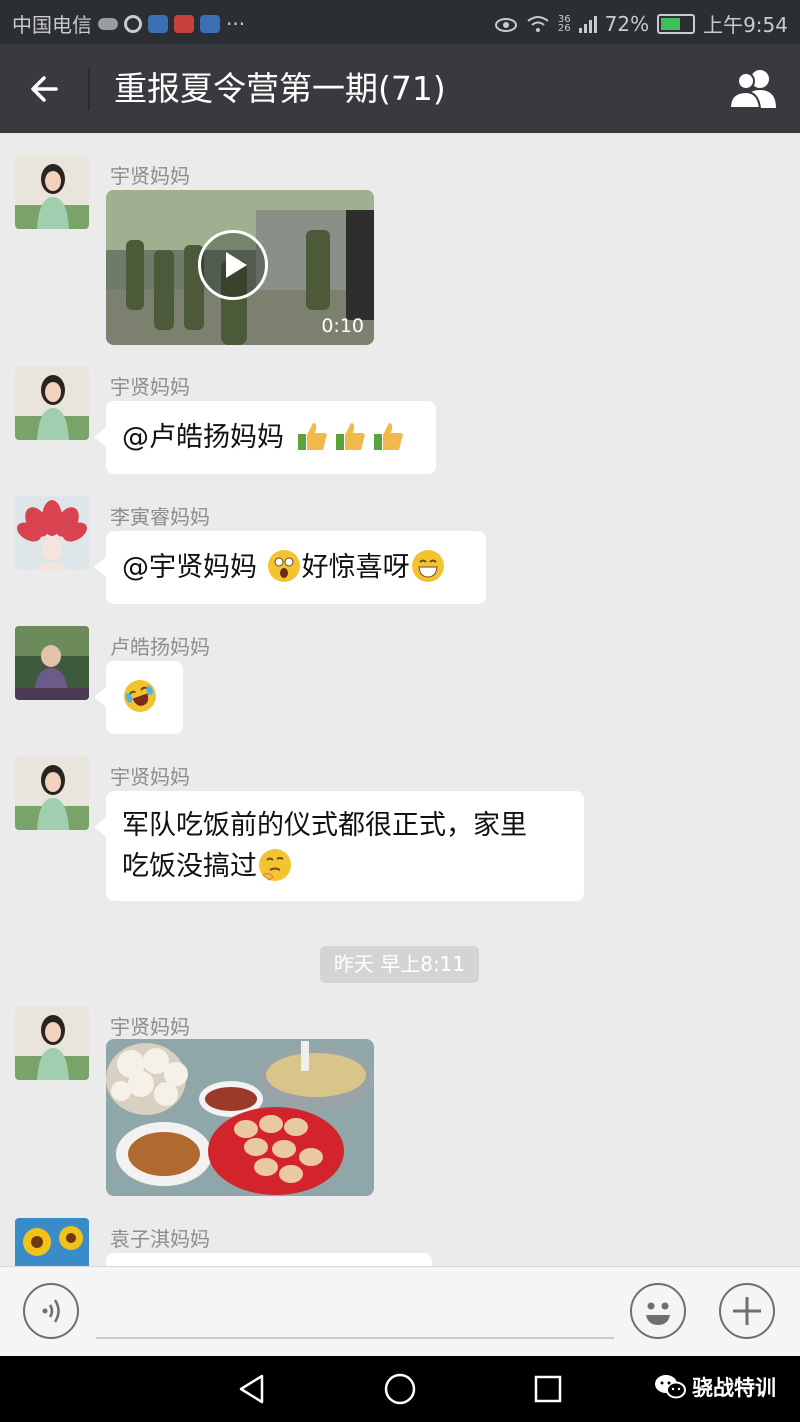 The height and width of the screenshot is (1422, 800). What do you see at coordinates (676, 23) in the screenshot?
I see `battery-icon` at bounding box center [676, 23].